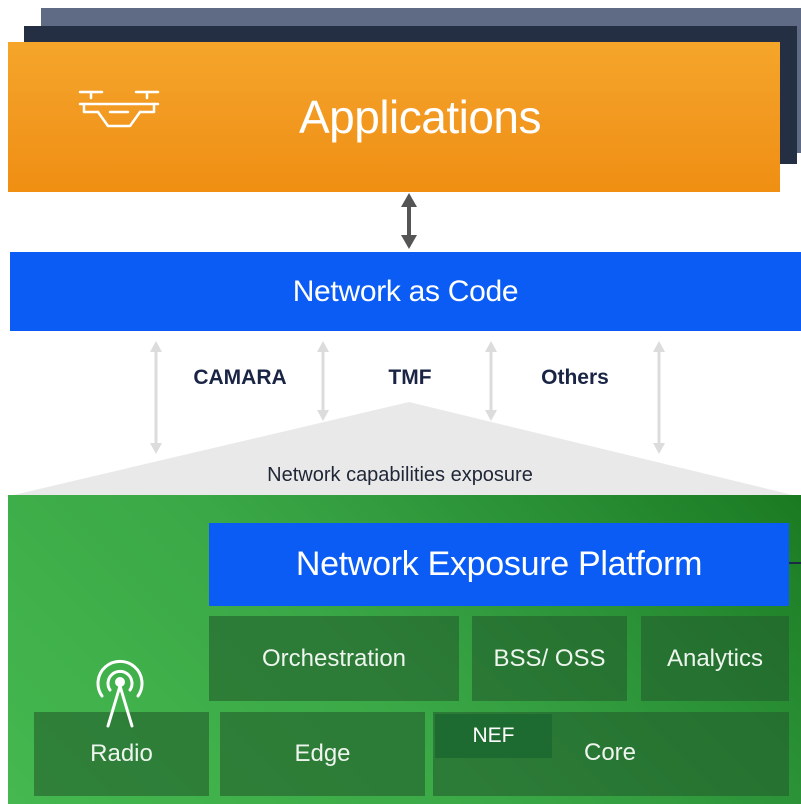 The width and height of the screenshot is (801, 804). What do you see at coordinates (610, 752) in the screenshot?
I see `core-label: Core` at bounding box center [610, 752].